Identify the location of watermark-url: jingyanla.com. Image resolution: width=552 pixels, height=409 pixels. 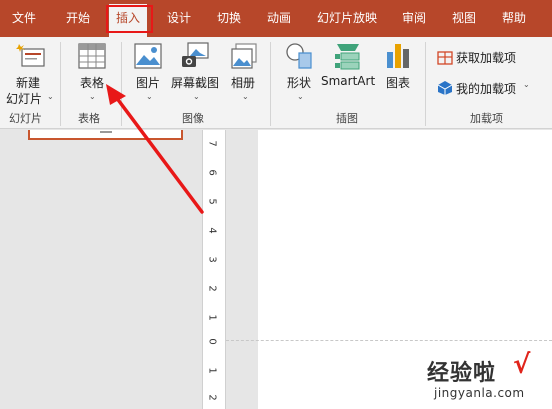
(479, 393).